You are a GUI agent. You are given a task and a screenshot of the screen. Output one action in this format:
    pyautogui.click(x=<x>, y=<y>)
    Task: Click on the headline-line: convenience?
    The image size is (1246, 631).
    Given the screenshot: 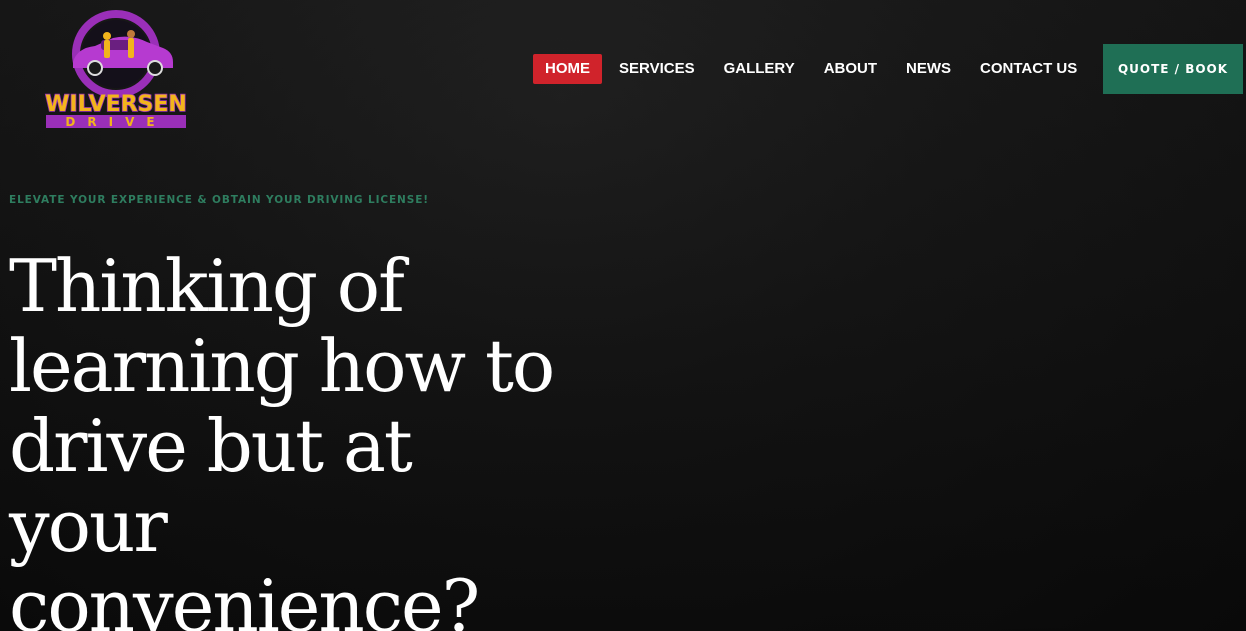 What is the action you would take?
    pyautogui.click(x=244, y=597)
    